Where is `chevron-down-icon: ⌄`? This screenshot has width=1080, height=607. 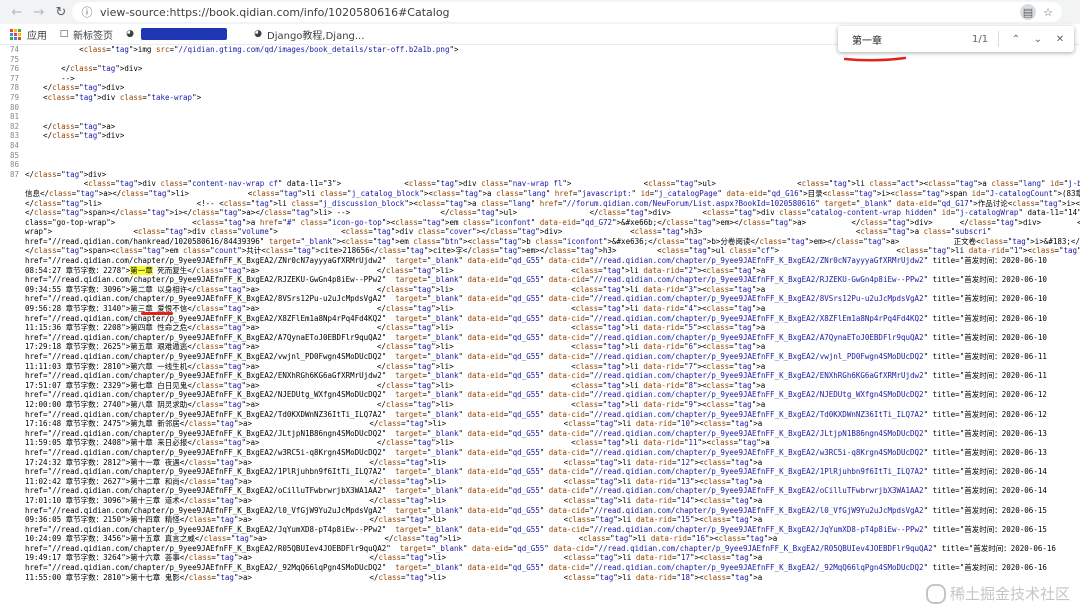
chevron-down-icon: ⌄ is located at coordinates (1038, 39).